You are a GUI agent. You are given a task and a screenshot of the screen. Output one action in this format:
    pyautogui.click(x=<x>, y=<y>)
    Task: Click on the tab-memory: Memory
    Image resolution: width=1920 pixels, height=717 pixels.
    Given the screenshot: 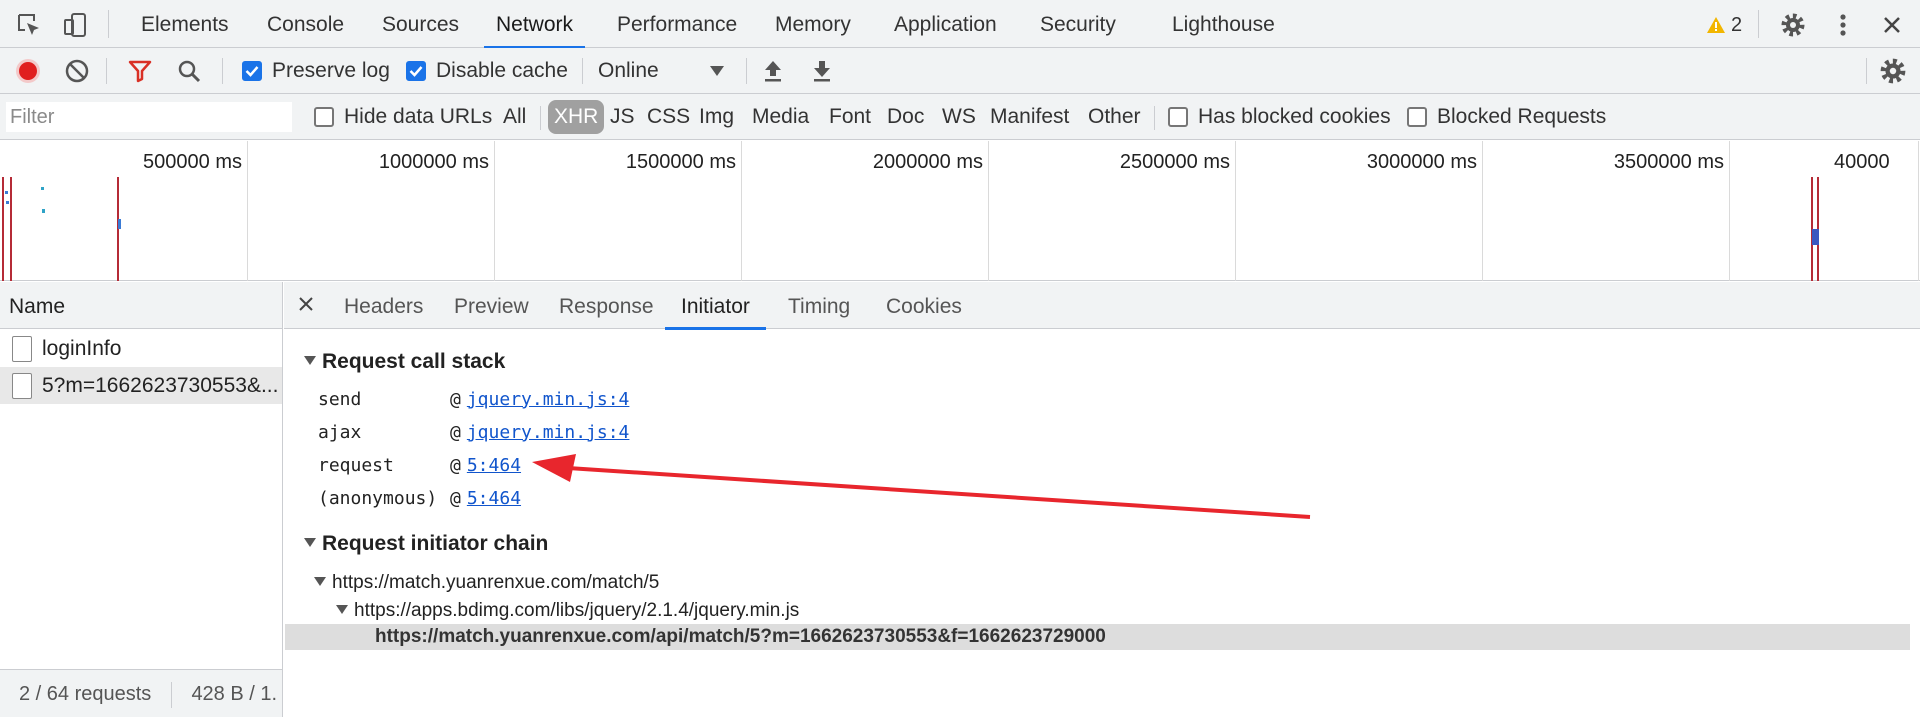 What is the action you would take?
    pyautogui.click(x=813, y=24)
    